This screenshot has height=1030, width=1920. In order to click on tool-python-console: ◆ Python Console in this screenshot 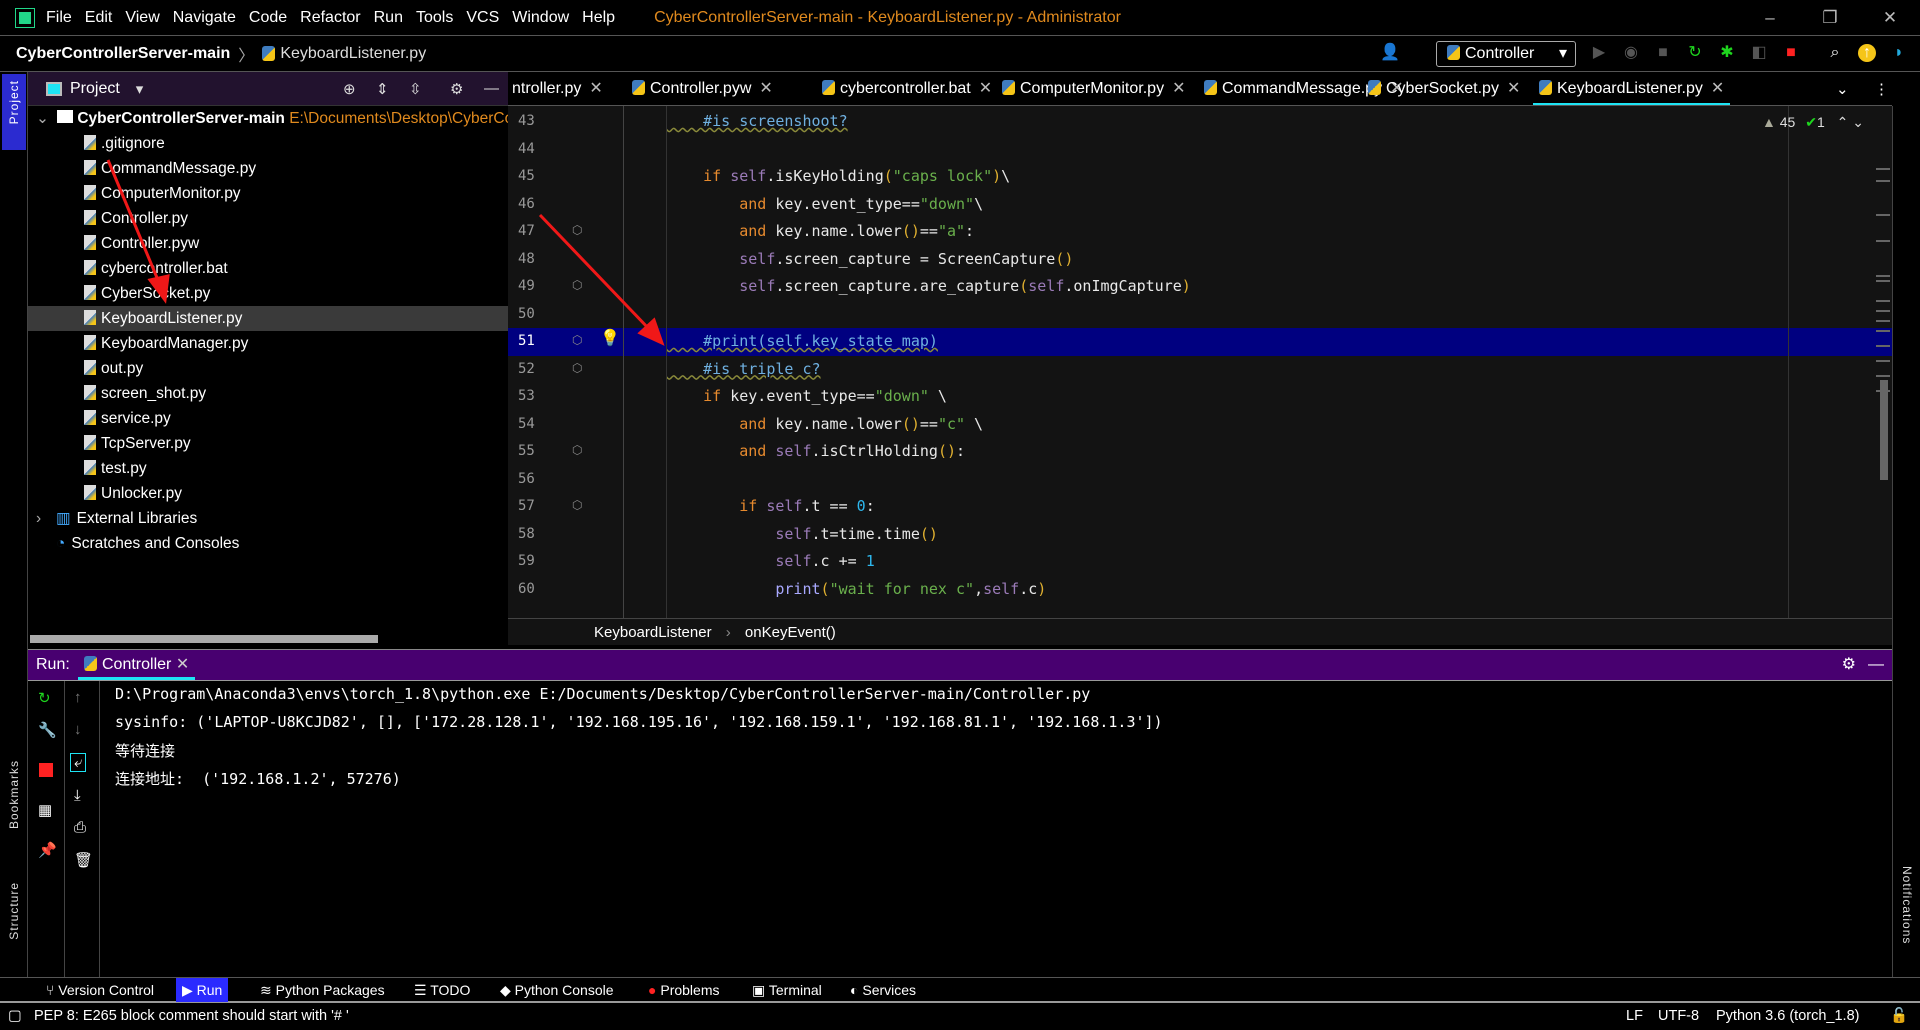, I will do `click(557, 990)`.